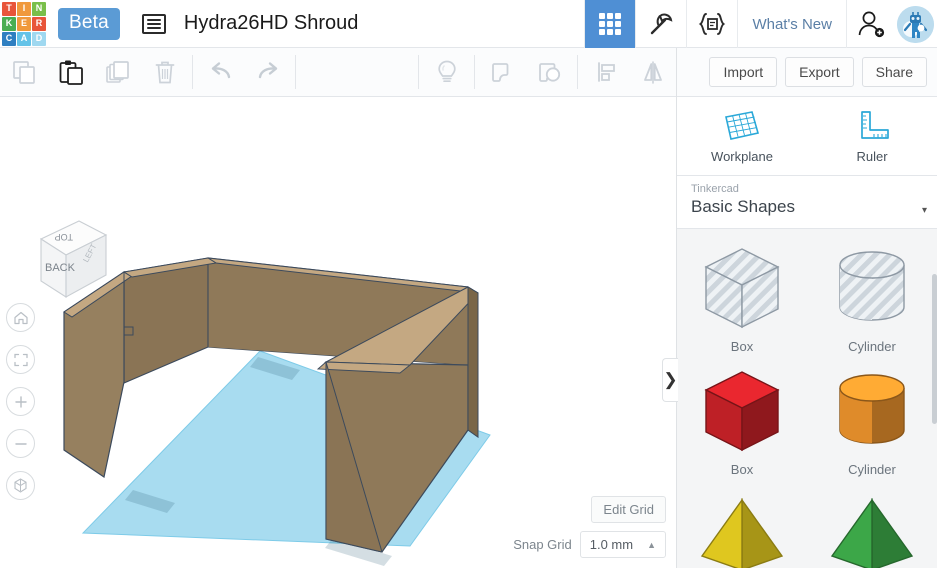 Image resolution: width=937 pixels, height=568 pixels. I want to click on shape-label: Box, so click(742, 469).